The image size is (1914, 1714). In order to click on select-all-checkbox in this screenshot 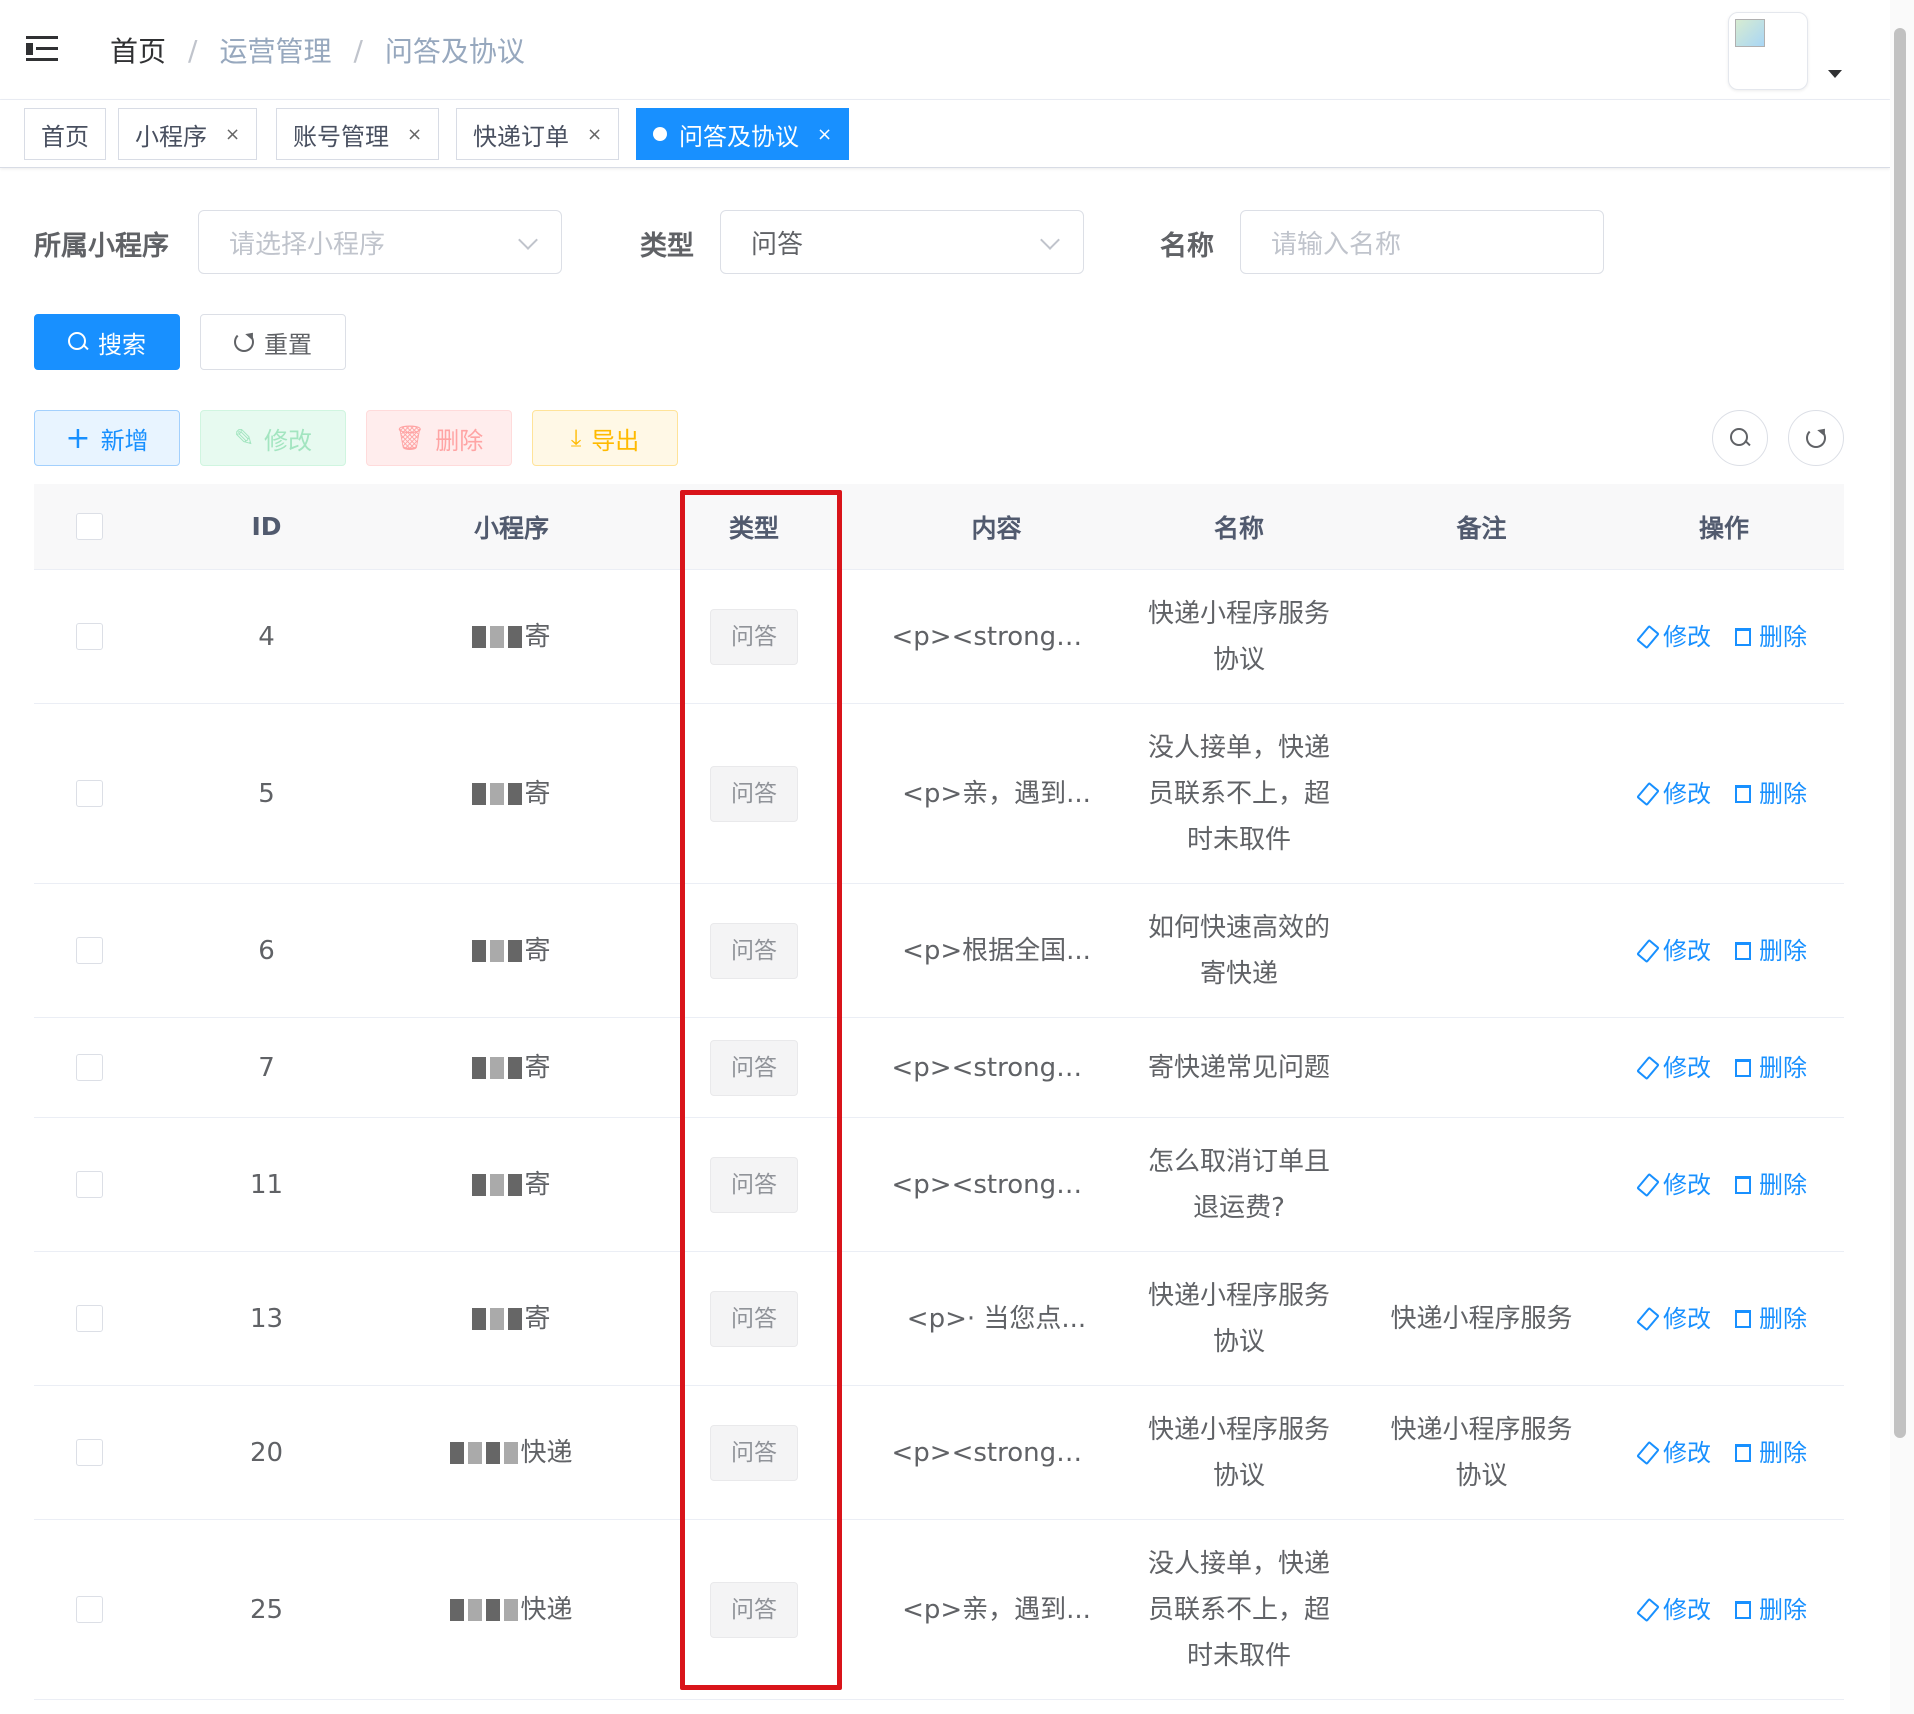, I will do `click(89, 526)`.